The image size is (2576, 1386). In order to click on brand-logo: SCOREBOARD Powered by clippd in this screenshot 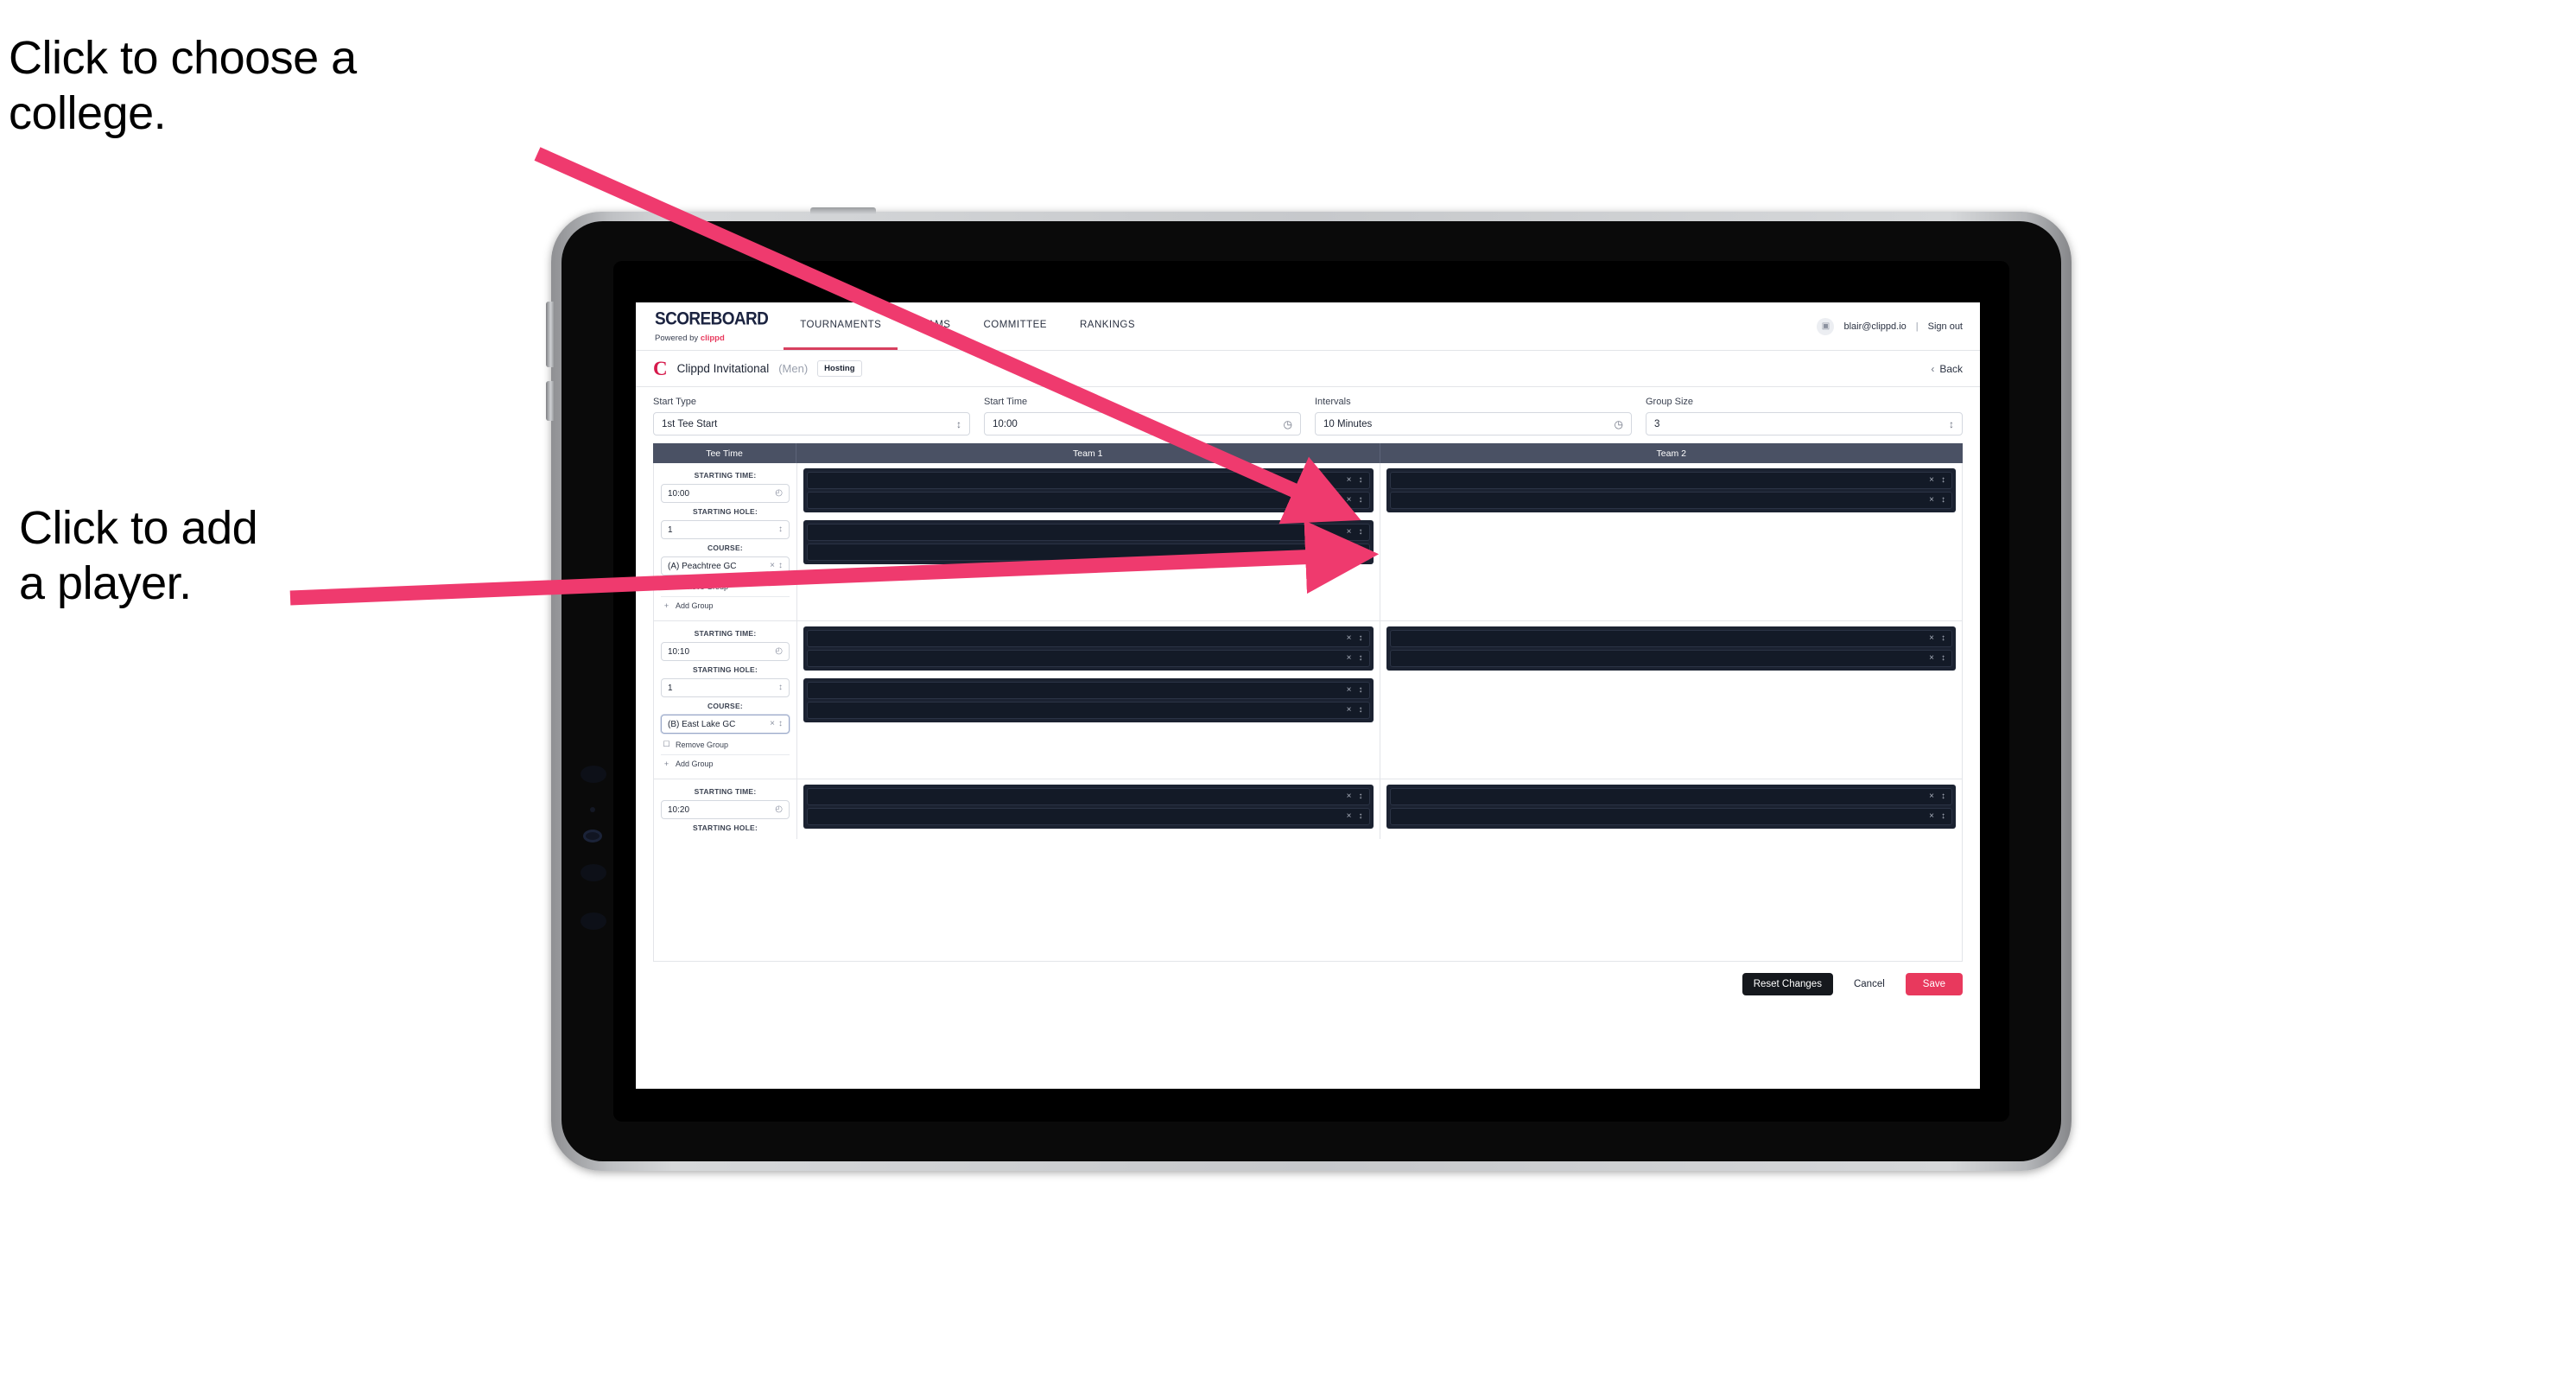, I will do `click(710, 326)`.